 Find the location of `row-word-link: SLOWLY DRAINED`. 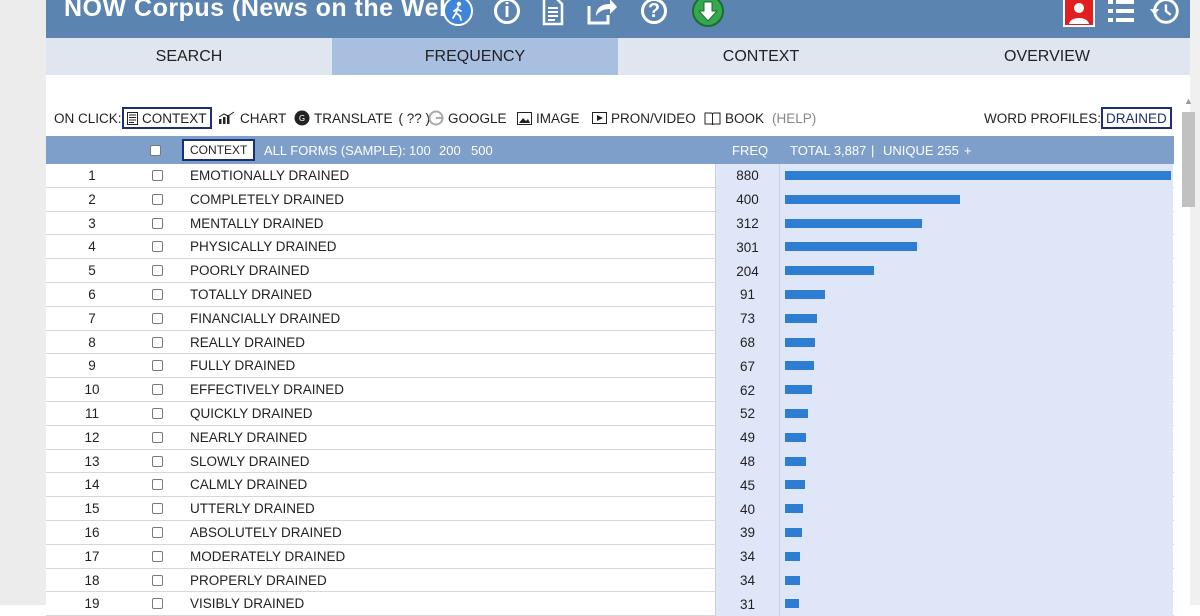

row-word-link: SLOWLY DRAINED is located at coordinates (250, 461).